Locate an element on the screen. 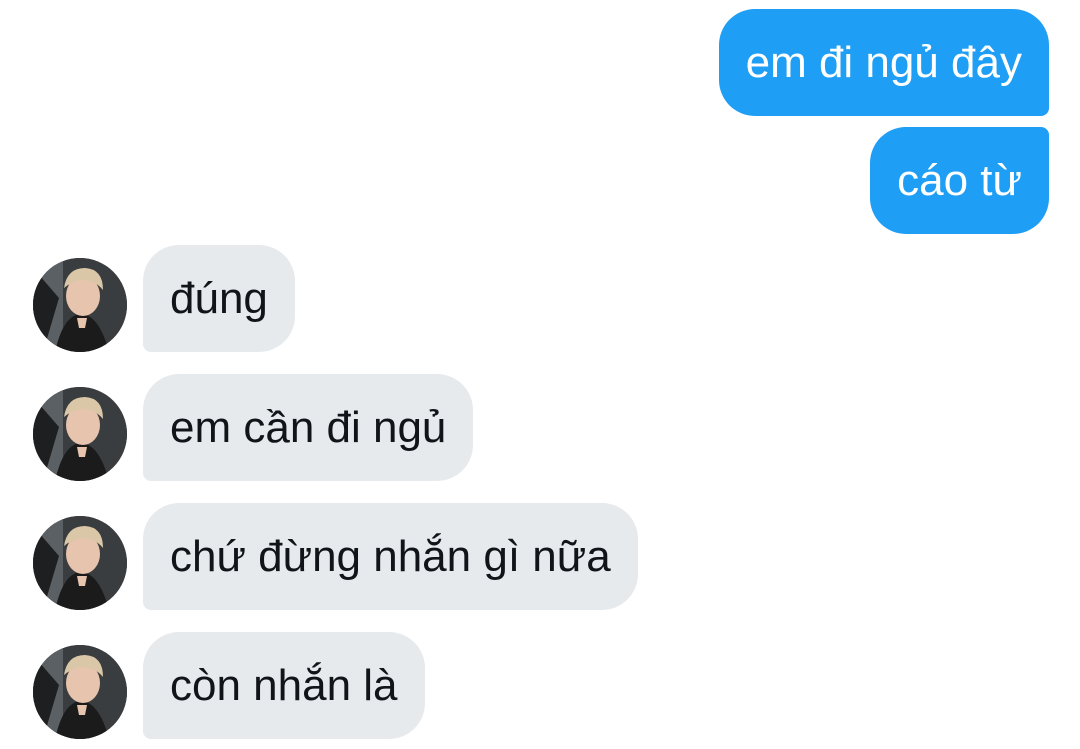  received-message: chứ đừng nhắn gì nữa is located at coordinates (390, 556).